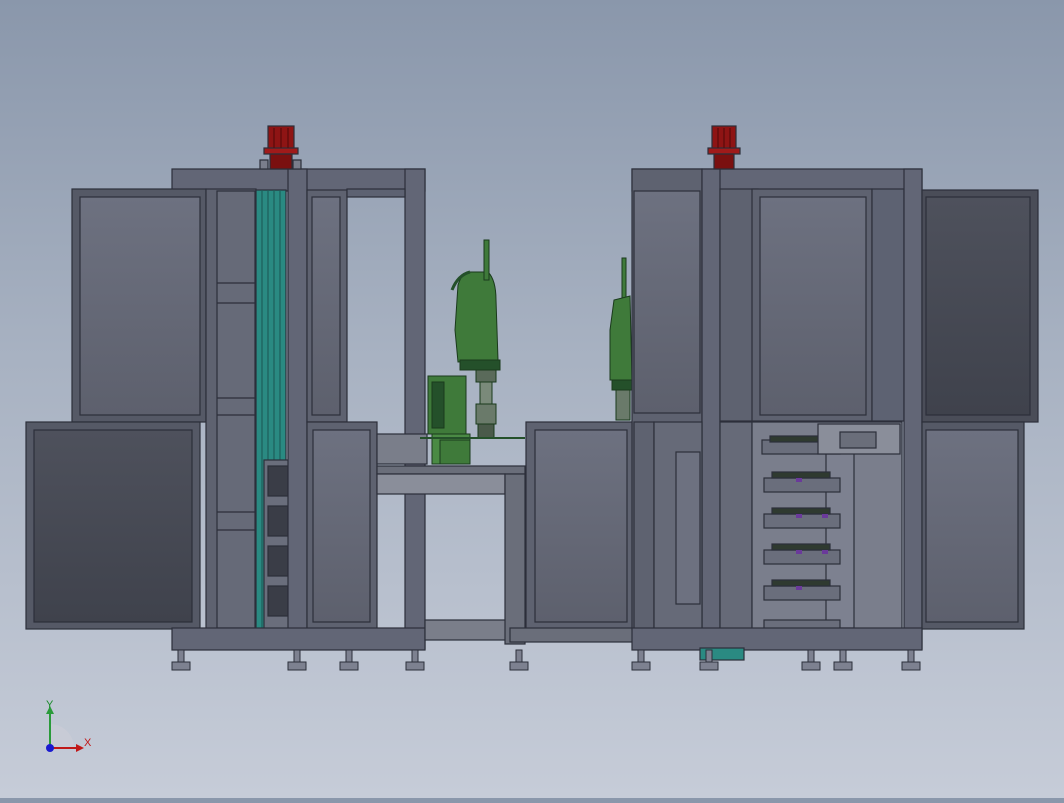 This screenshot has height=803, width=1064. I want to click on center-pedestal, so click(572, 532).